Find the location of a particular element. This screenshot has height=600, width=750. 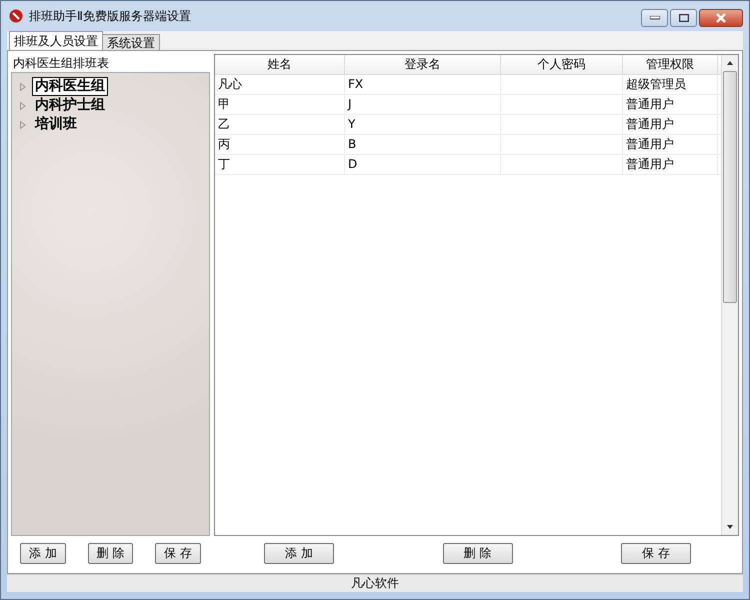

close-icon is located at coordinates (721, 18).